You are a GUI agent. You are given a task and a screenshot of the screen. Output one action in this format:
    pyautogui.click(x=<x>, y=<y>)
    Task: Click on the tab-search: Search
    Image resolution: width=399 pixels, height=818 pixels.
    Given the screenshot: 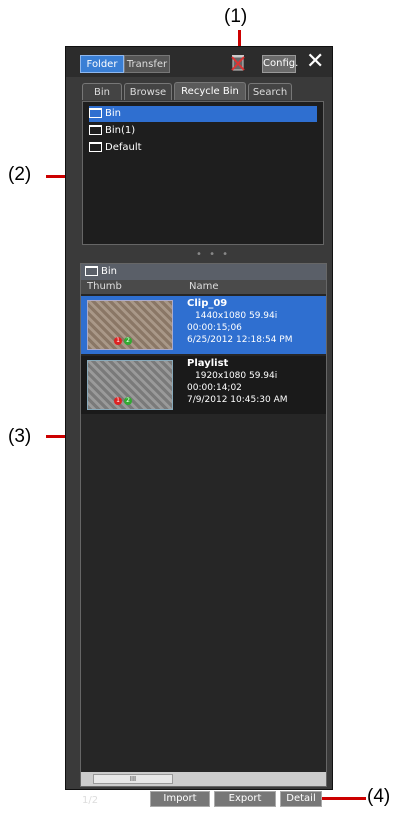 What is the action you would take?
    pyautogui.click(x=270, y=91)
    